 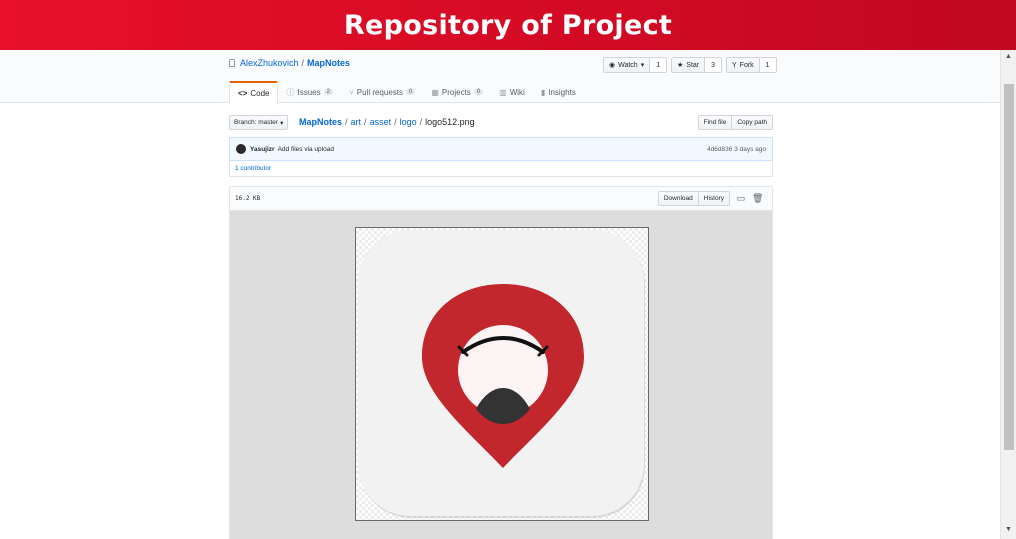 I want to click on scrollbar-thumb, so click(x=1009, y=267).